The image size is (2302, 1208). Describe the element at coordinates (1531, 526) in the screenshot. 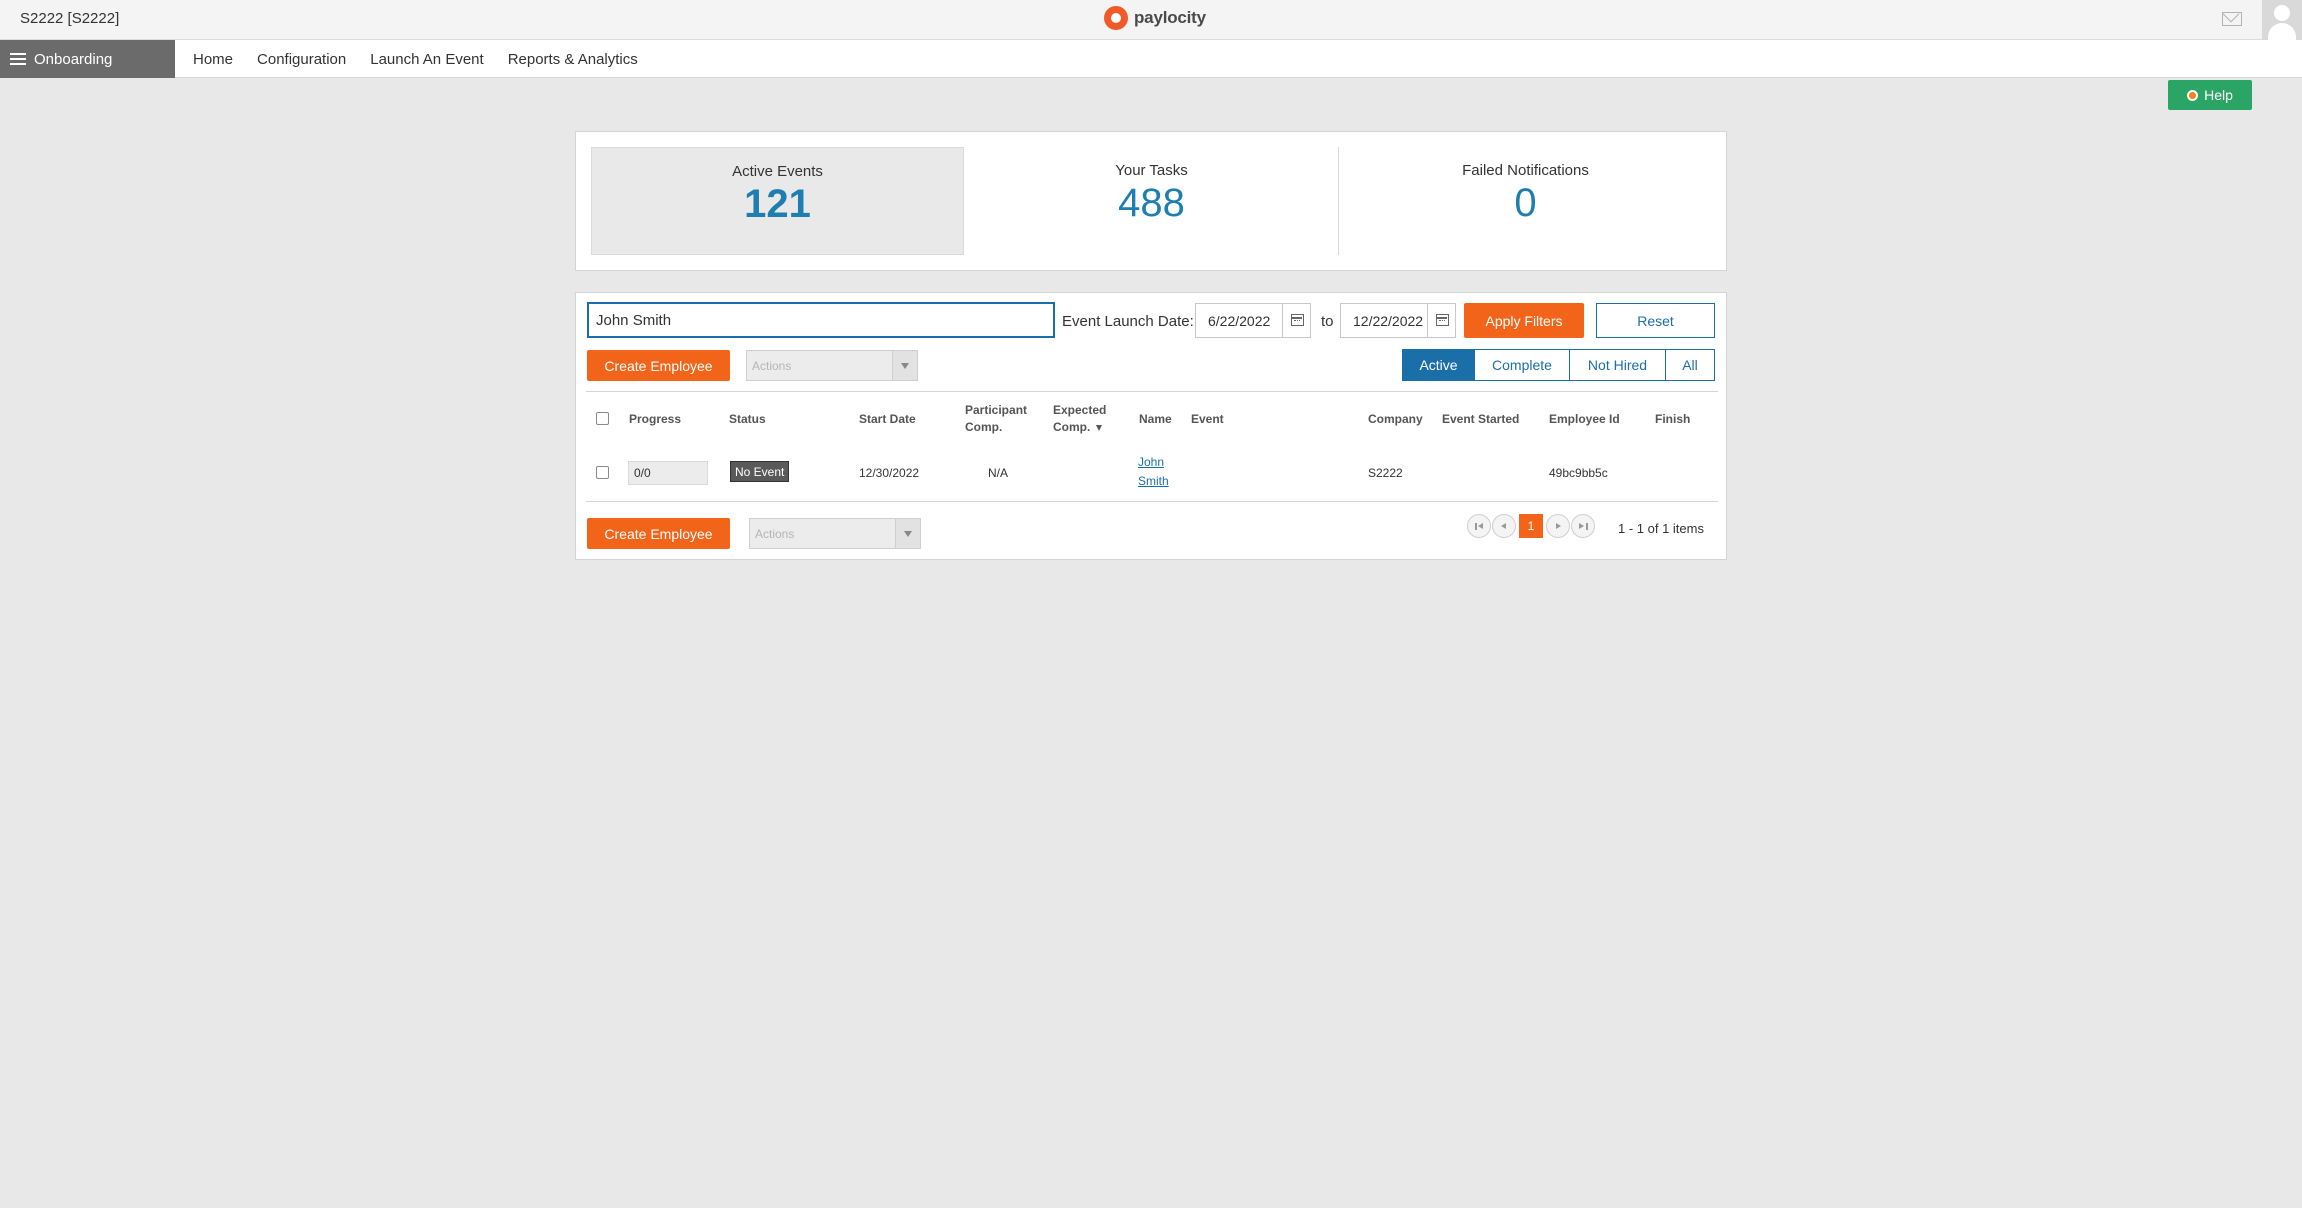

I see `current-page: 1` at that location.